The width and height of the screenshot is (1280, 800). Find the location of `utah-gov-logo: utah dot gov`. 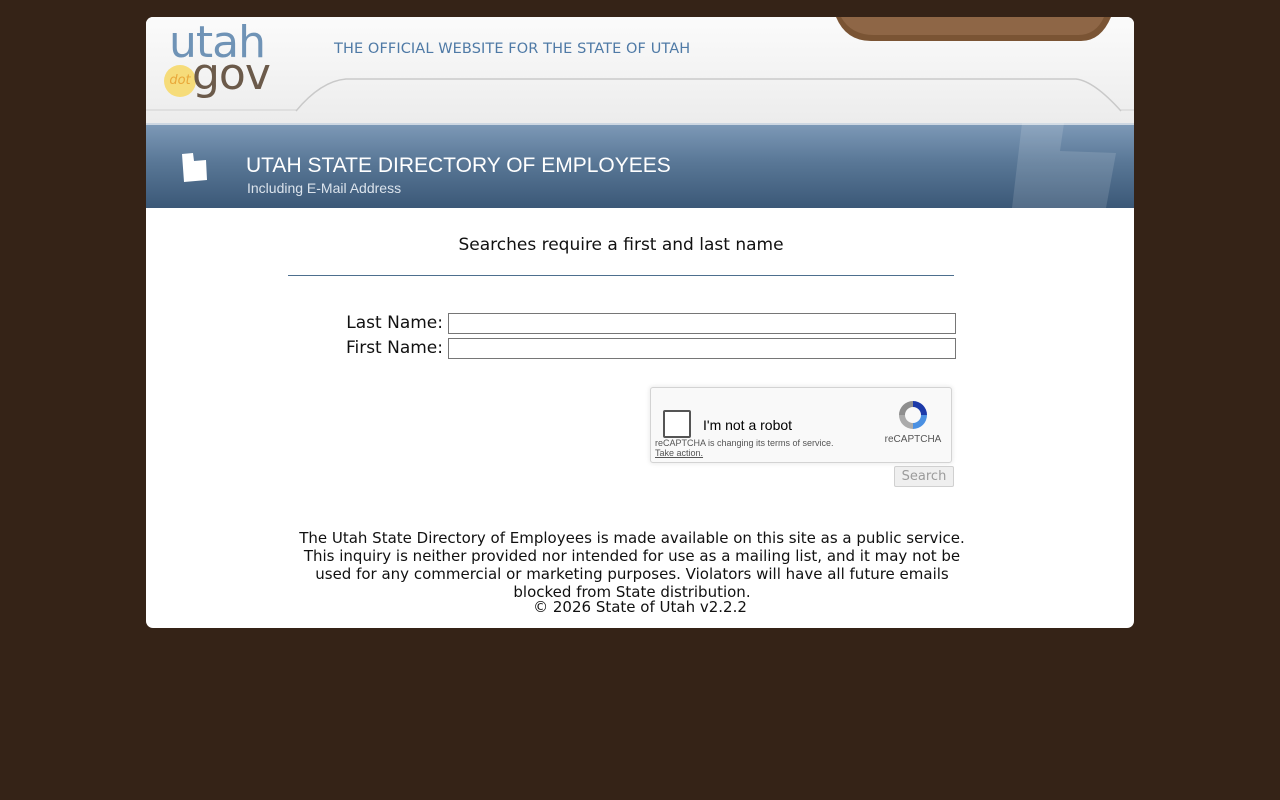

utah-gov-logo: utah dot gov is located at coordinates (220, 61).